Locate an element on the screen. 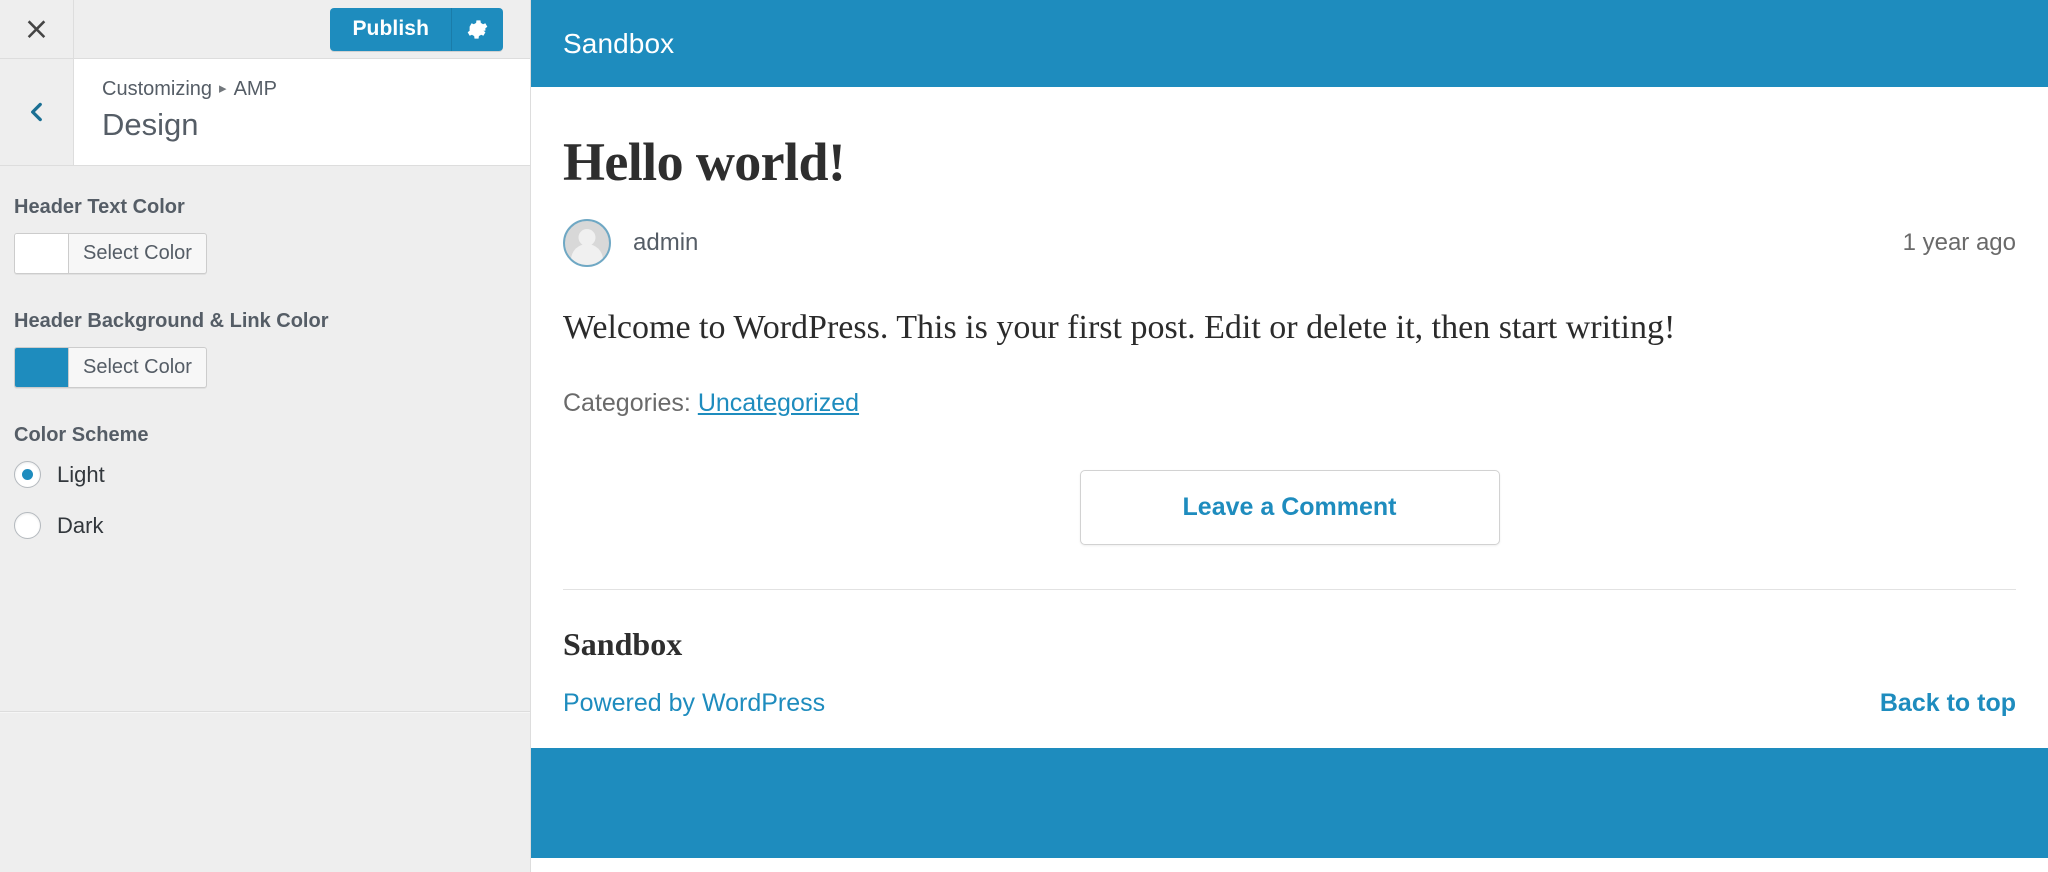 The width and height of the screenshot is (2048, 872). post-timestamp: 1 year ago is located at coordinates (1959, 243).